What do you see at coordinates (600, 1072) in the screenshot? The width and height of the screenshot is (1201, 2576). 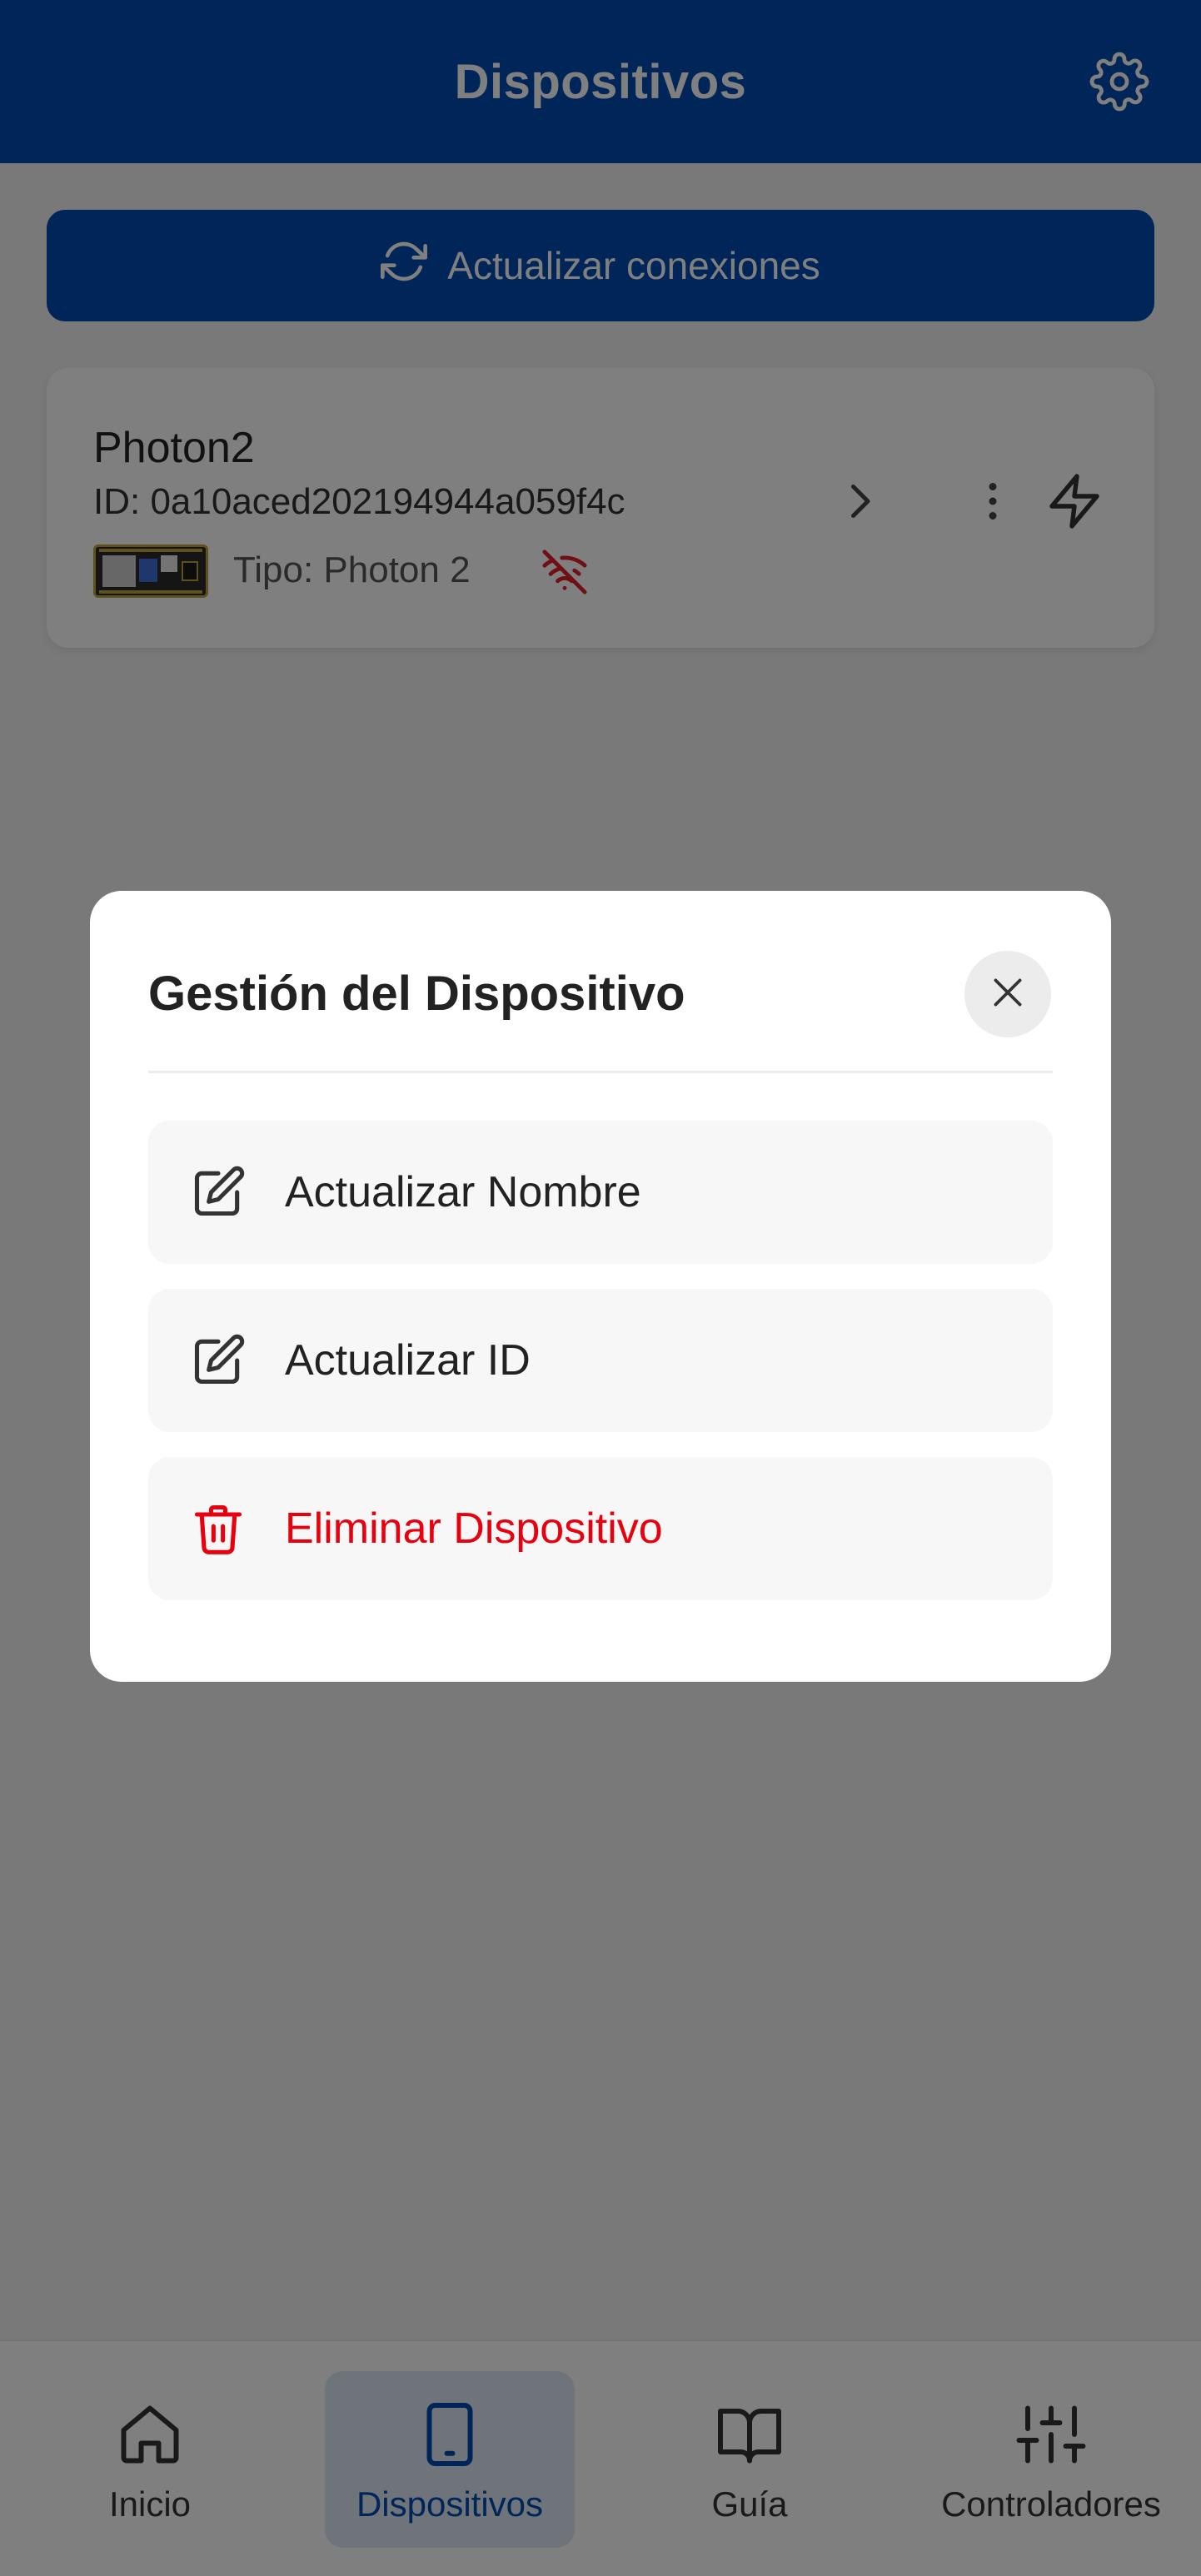 I see `divider` at bounding box center [600, 1072].